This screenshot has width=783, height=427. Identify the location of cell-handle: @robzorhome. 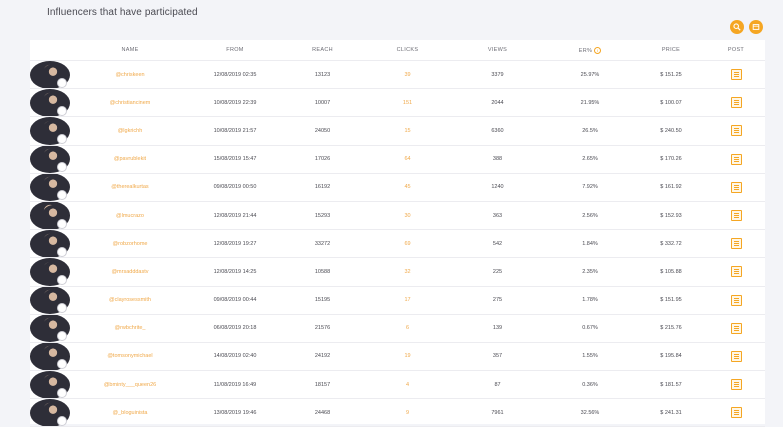
(130, 244).